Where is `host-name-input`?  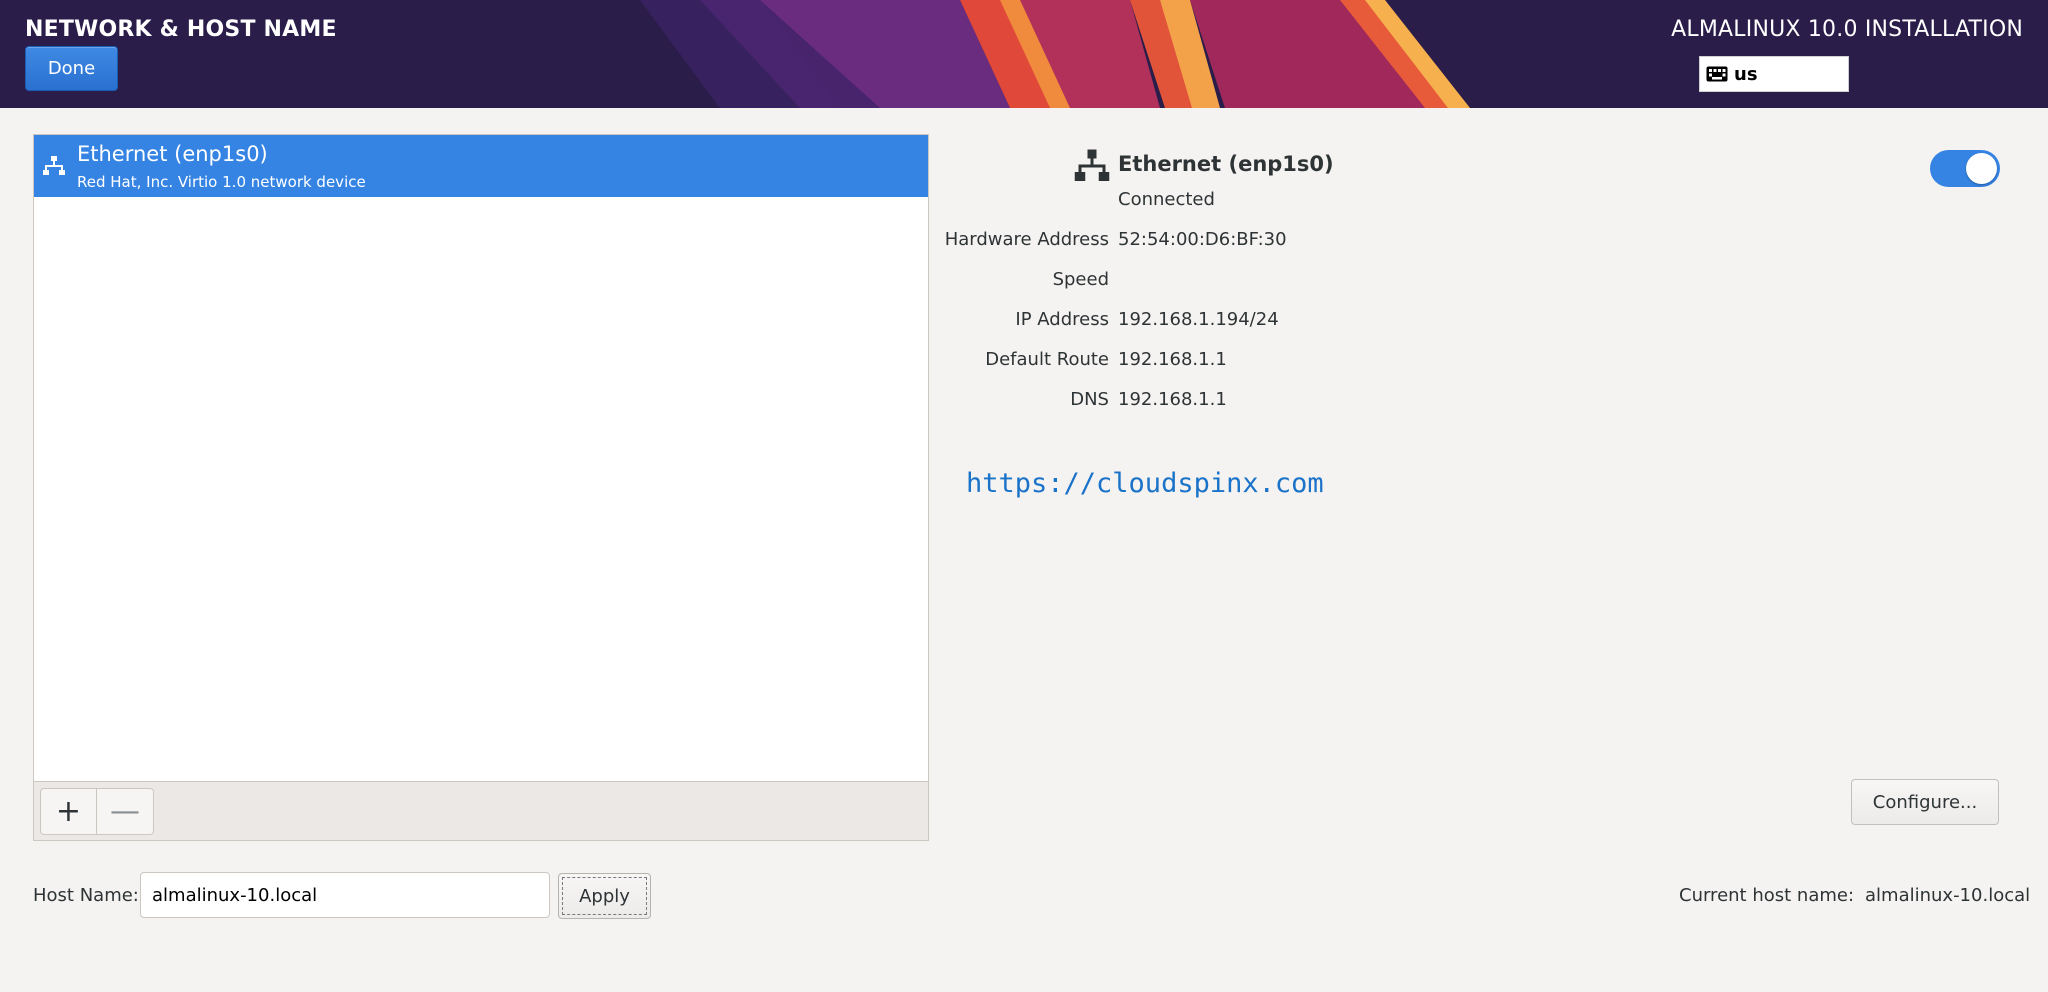 host-name-input is located at coordinates (345, 895).